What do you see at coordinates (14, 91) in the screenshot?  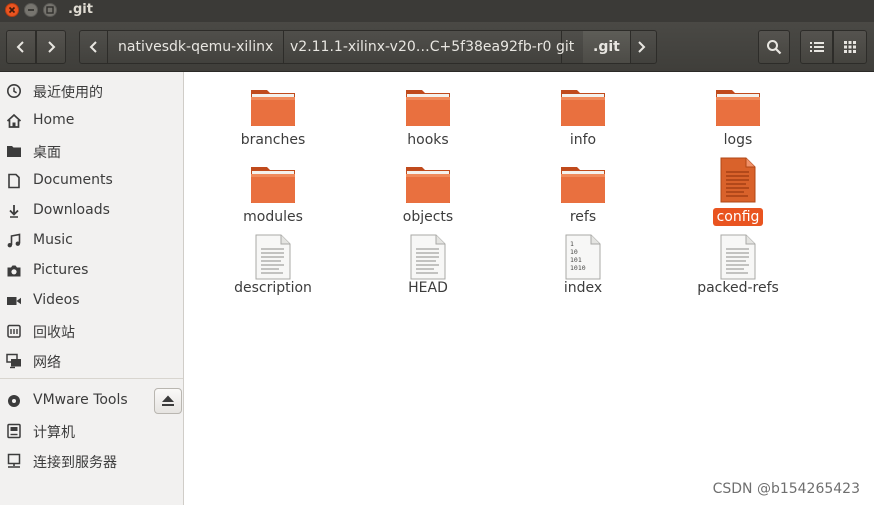 I see `clock-icon` at bounding box center [14, 91].